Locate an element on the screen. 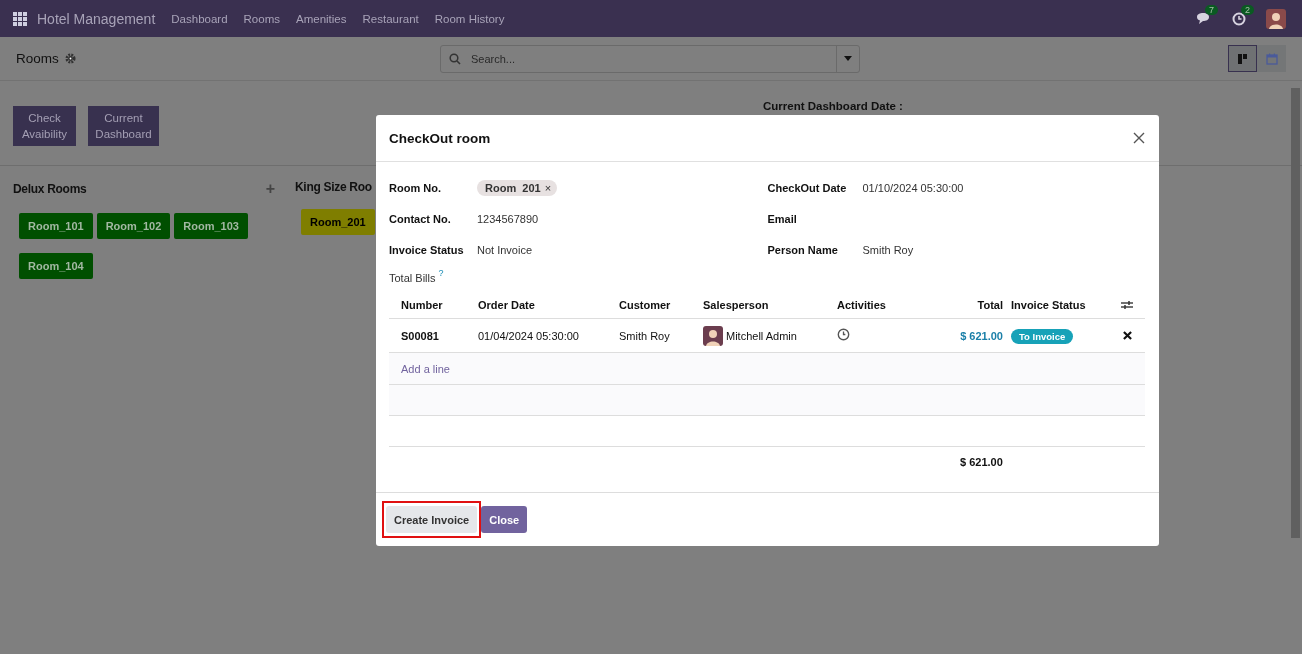 The image size is (1302, 654). field-label: CheckOut Date is located at coordinates (807, 187).